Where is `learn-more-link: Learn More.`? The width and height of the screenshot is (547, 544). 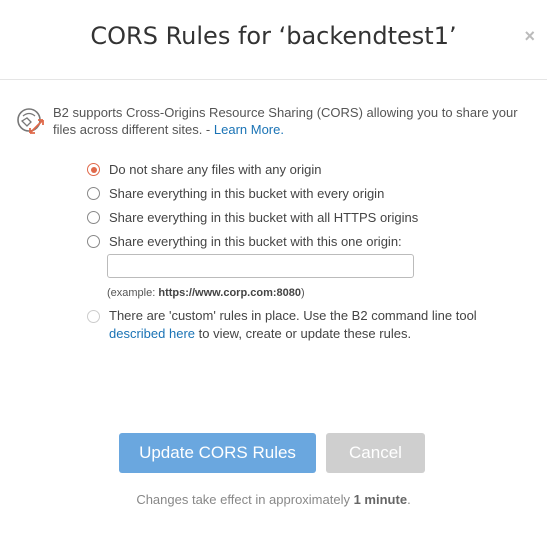 learn-more-link: Learn More. is located at coordinates (249, 129).